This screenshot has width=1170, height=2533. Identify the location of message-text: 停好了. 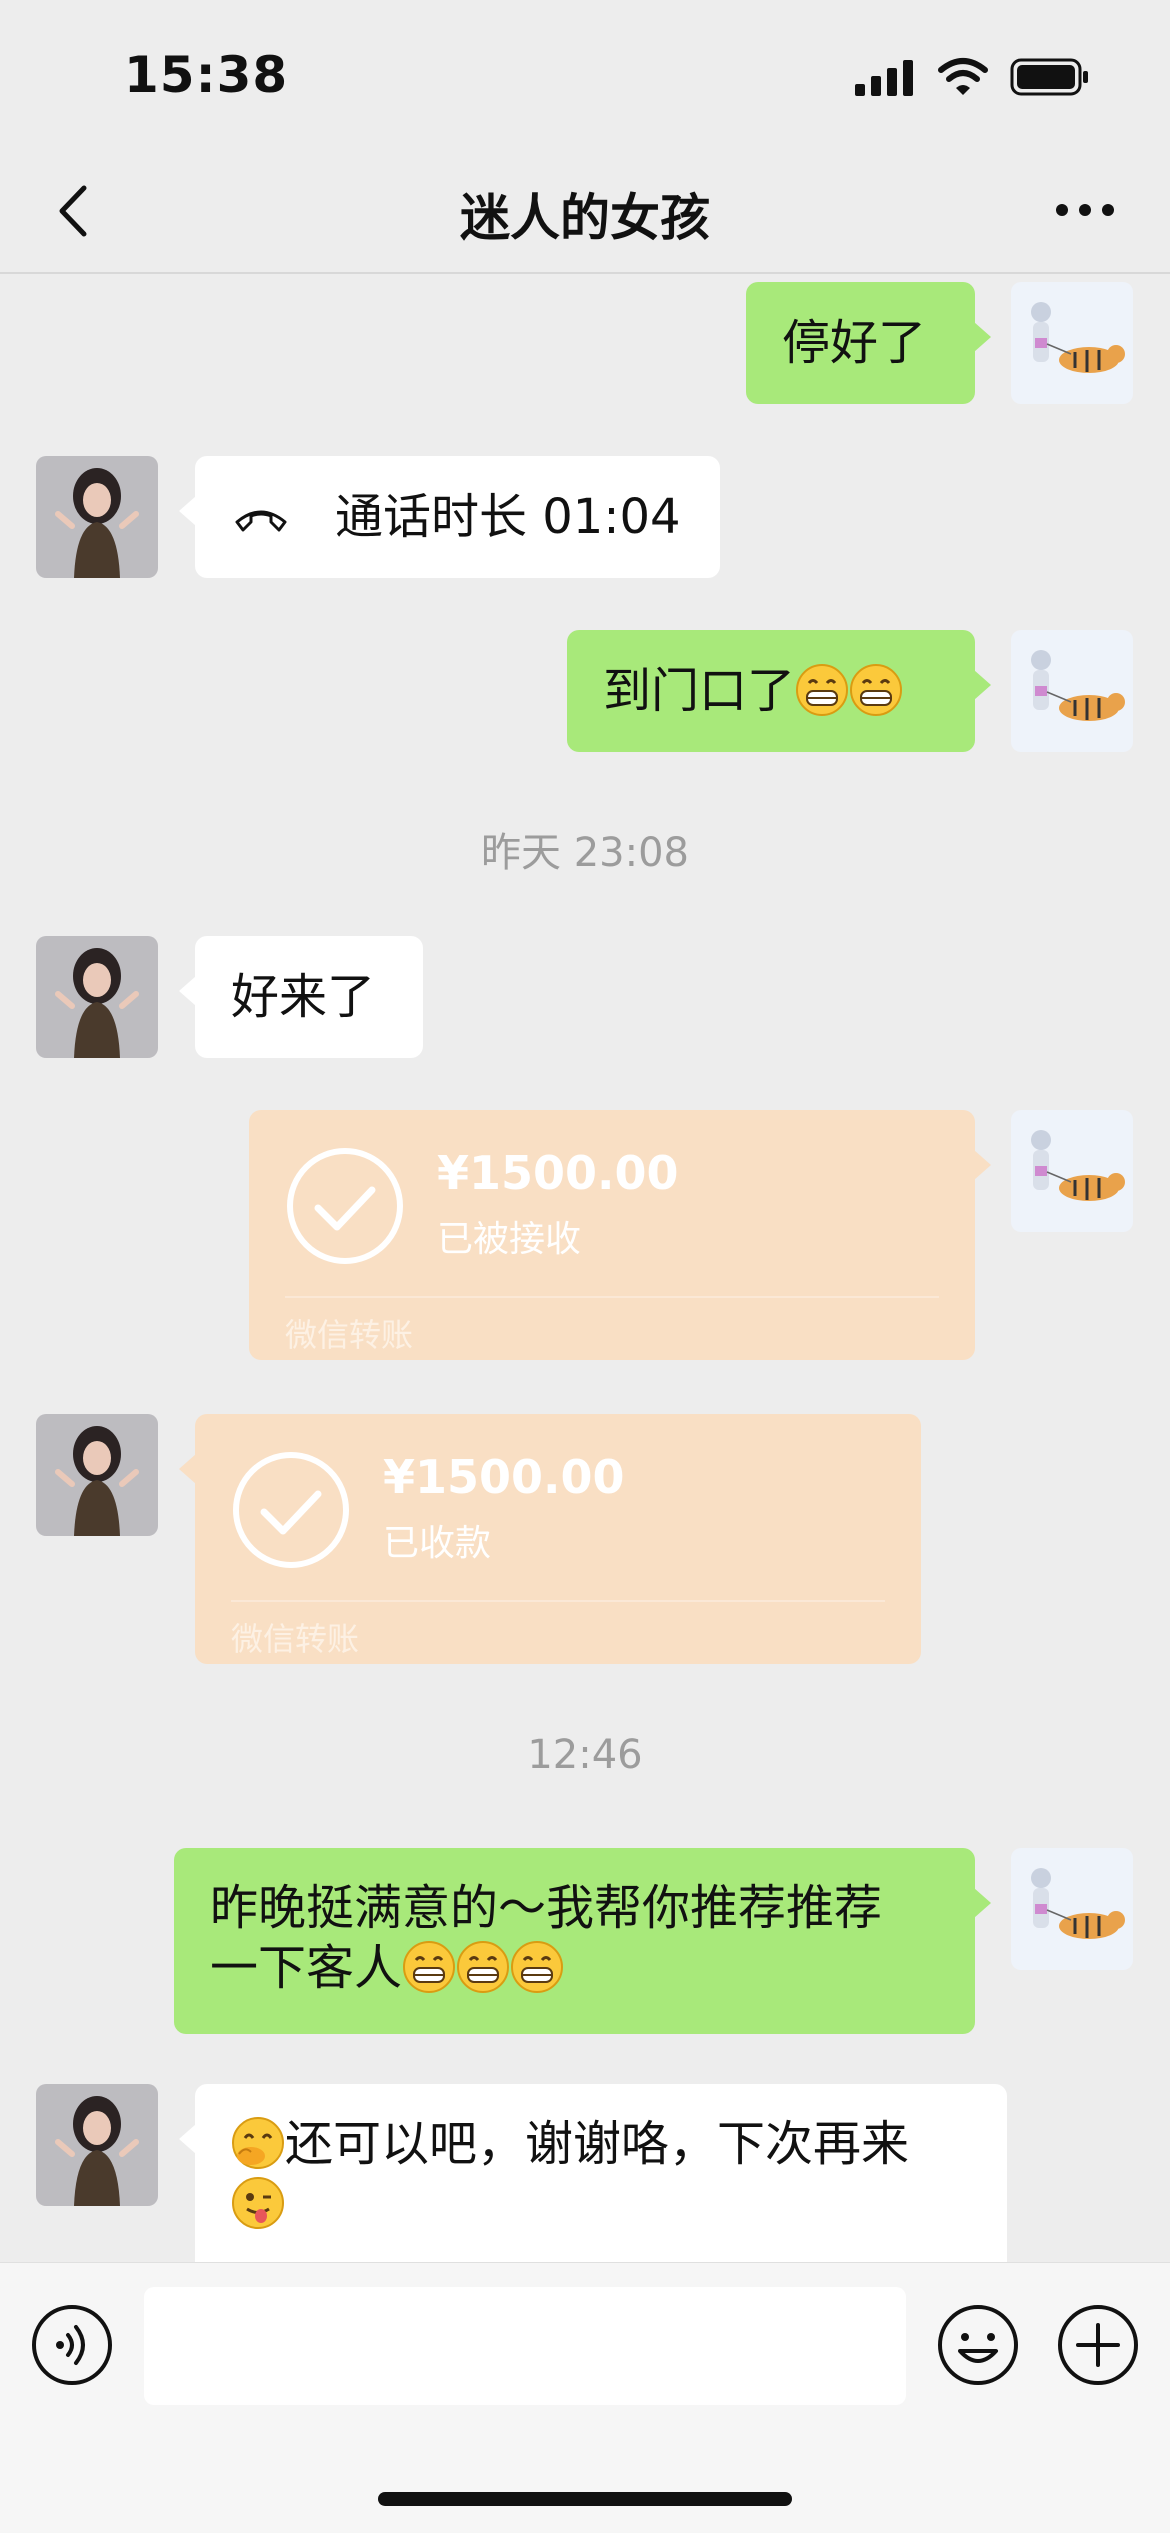
(854, 343).